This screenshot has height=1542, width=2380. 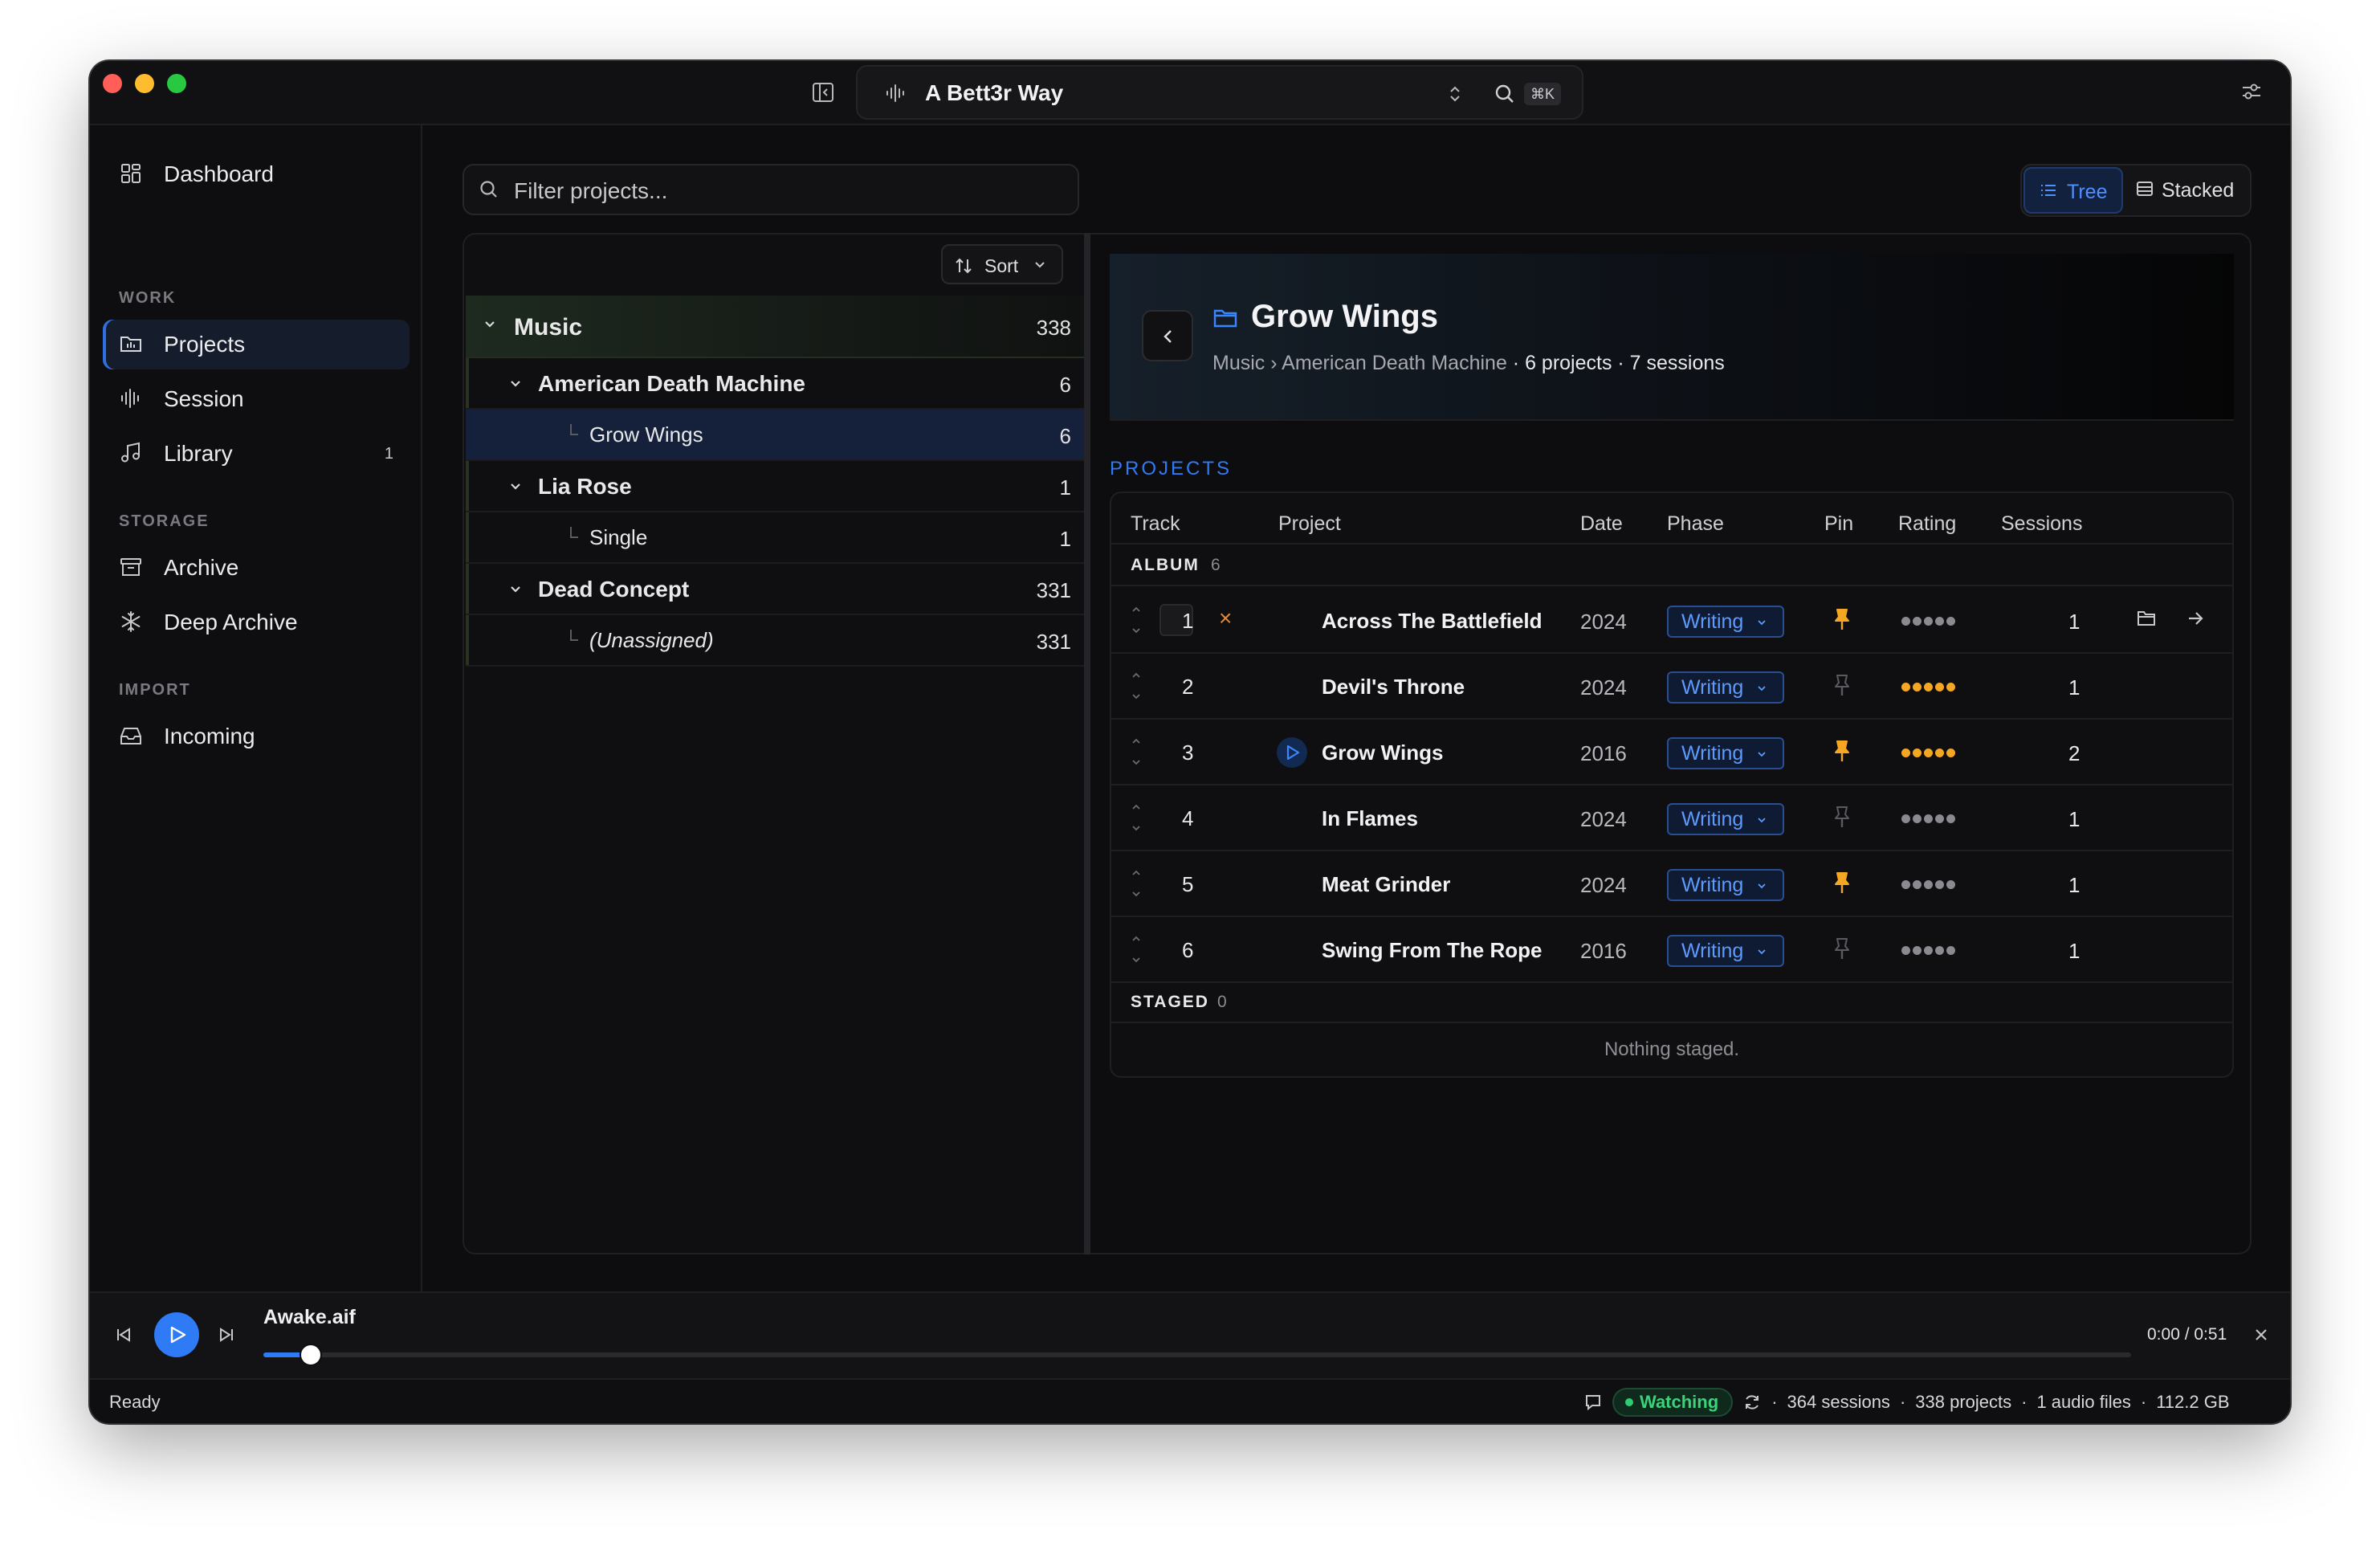 What do you see at coordinates (256, 454) in the screenshot?
I see `sidebar-item-library: Library 1` at bounding box center [256, 454].